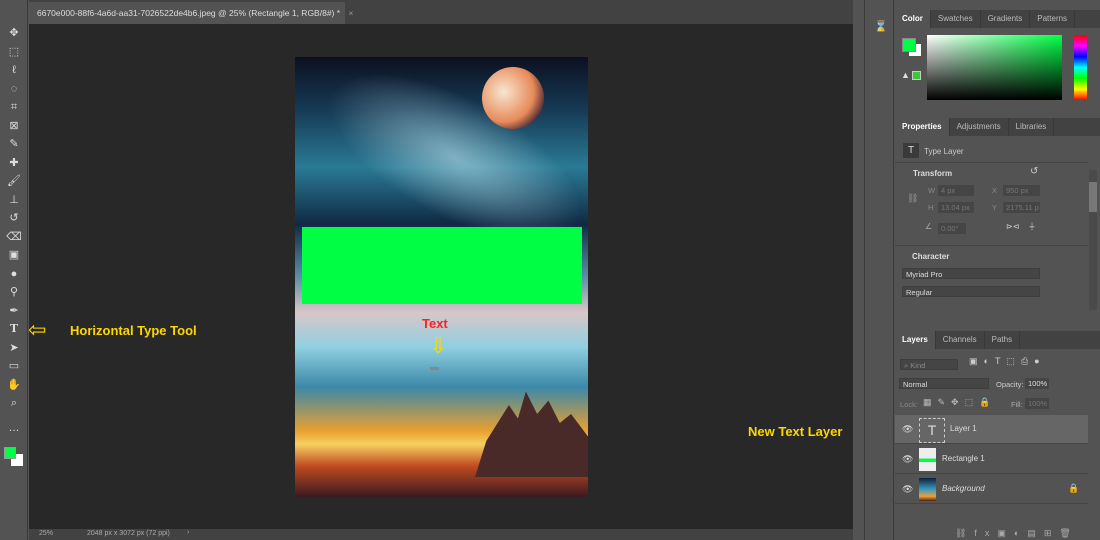 The height and width of the screenshot is (540, 1100). What do you see at coordinates (434, 368) in the screenshot?
I see `text-cursor` at bounding box center [434, 368].